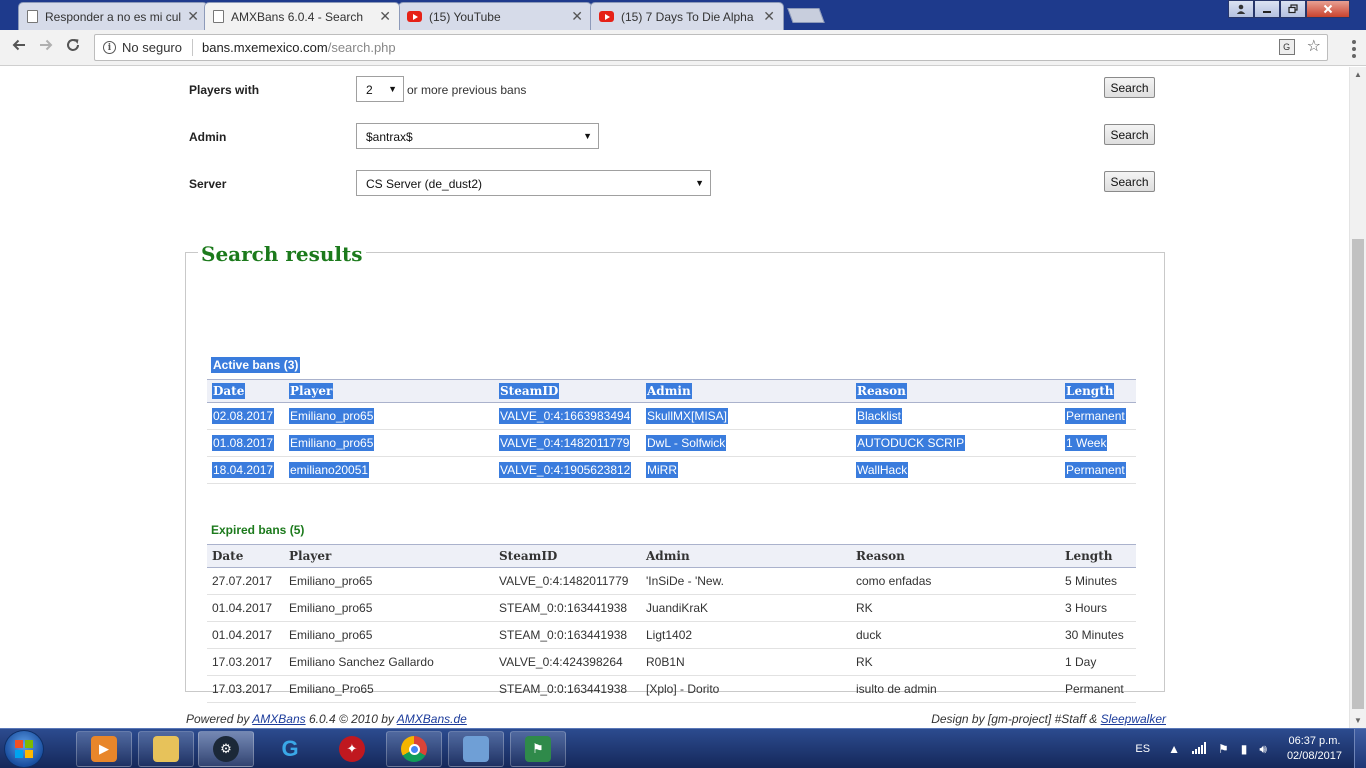 The width and height of the screenshot is (1366, 768). I want to click on filter-suffix: or more previous bans, so click(467, 90).